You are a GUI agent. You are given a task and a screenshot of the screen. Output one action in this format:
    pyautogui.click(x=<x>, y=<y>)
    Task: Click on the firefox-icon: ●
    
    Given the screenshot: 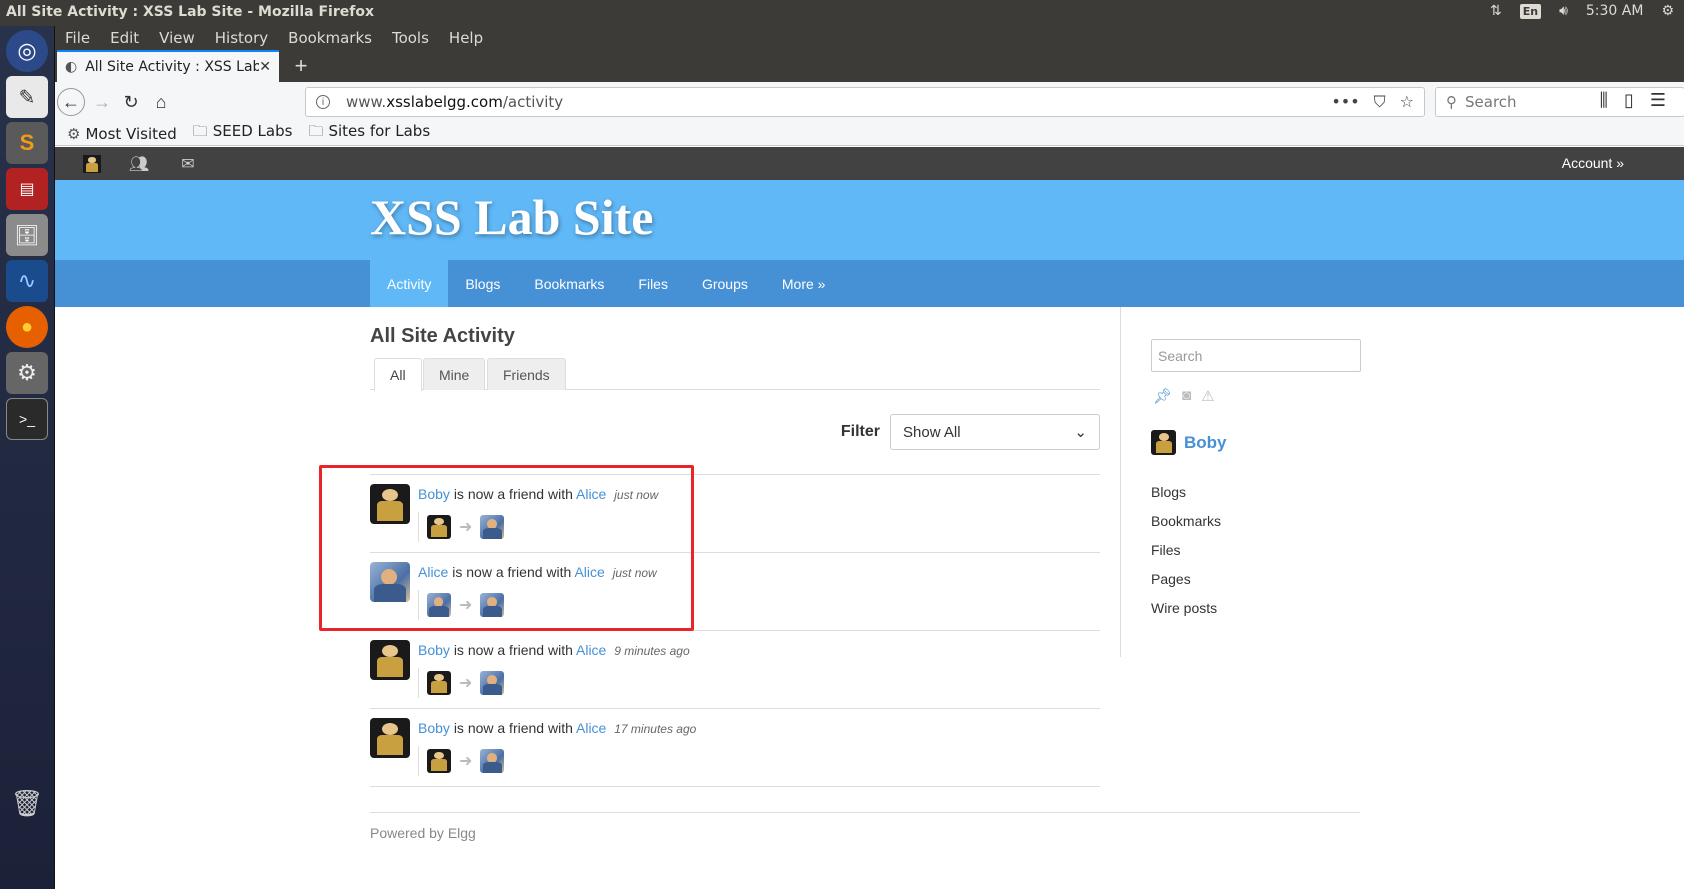 What is the action you would take?
    pyautogui.click(x=27, y=327)
    